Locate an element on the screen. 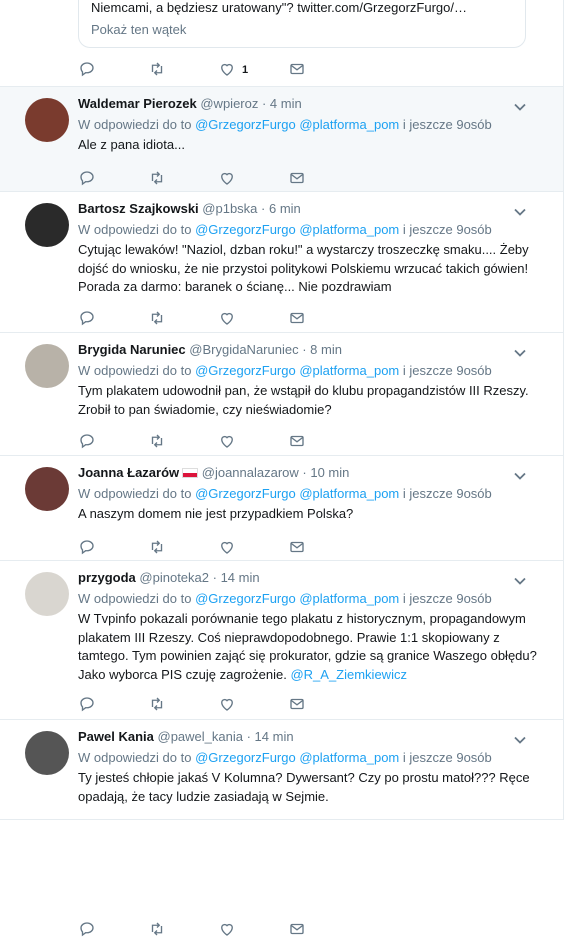 This screenshot has height=941, width=565. fullname: Brygida Naruniec is located at coordinates (132, 349).